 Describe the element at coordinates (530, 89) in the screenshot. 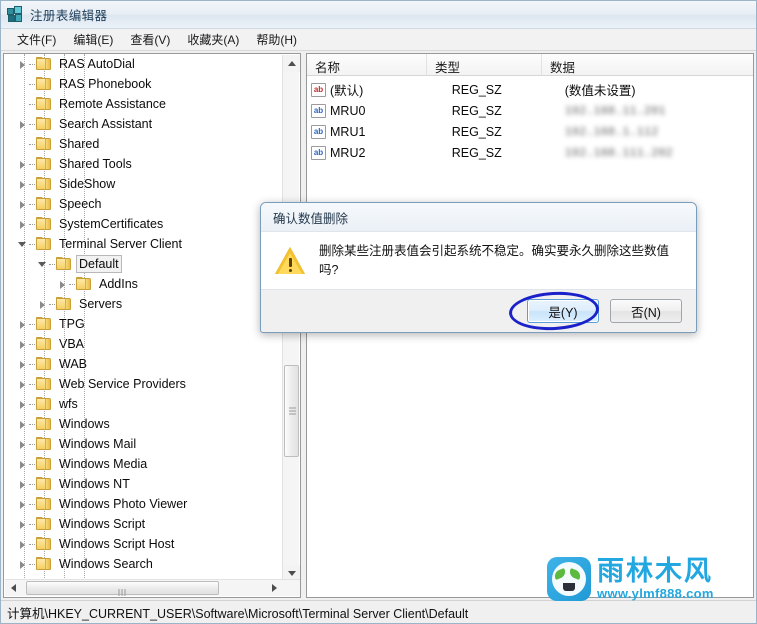

I see `value-row: ab (默认) REG_SZ (数值未设置)` at that location.